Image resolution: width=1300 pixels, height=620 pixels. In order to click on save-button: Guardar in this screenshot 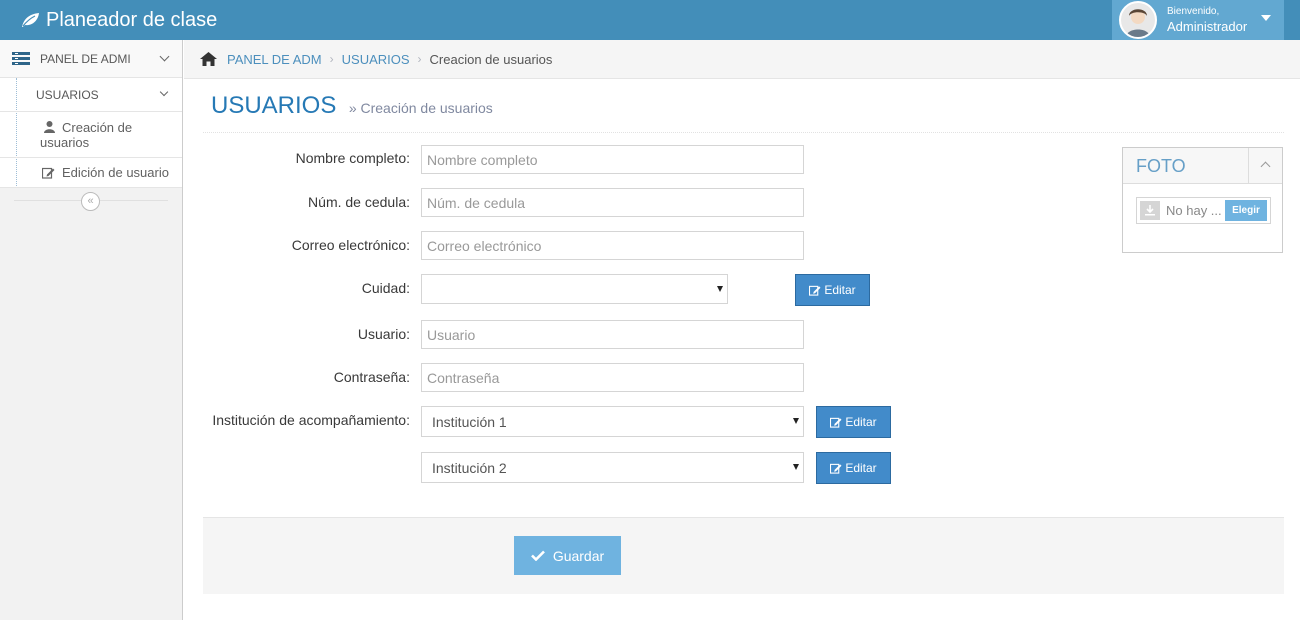, I will do `click(567, 555)`.